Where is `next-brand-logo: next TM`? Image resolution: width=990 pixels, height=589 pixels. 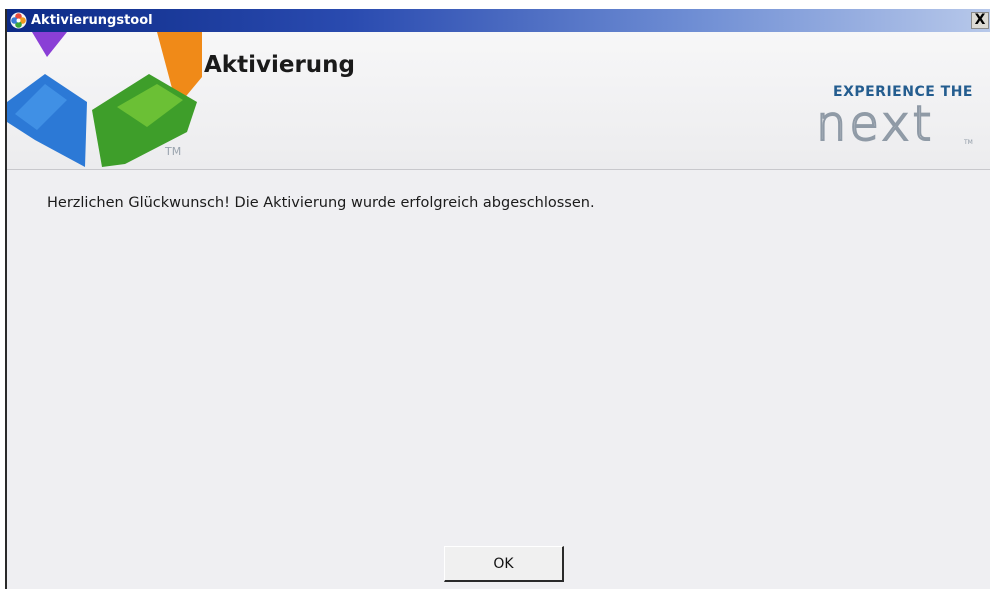
next-brand-logo: next TM is located at coordinates (894, 125).